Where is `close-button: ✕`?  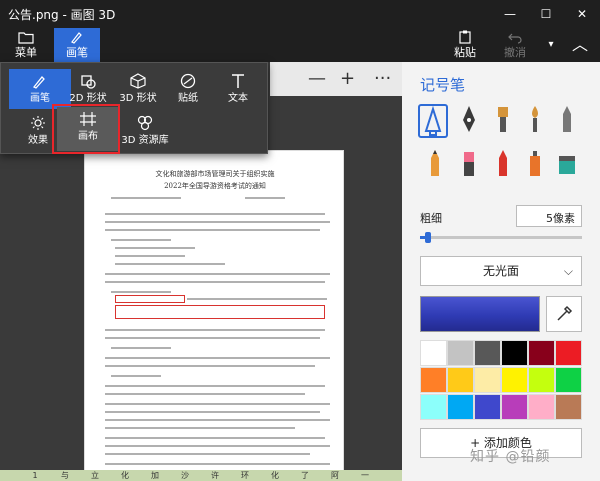
close-button: ✕ is located at coordinates (582, 14).